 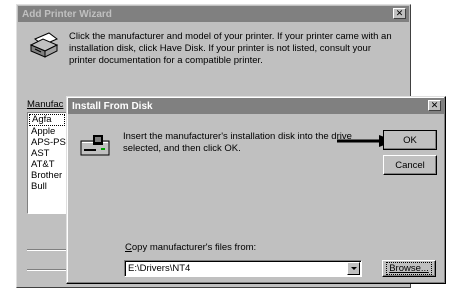 I want to click on list-item: AT&T, so click(x=47, y=164).